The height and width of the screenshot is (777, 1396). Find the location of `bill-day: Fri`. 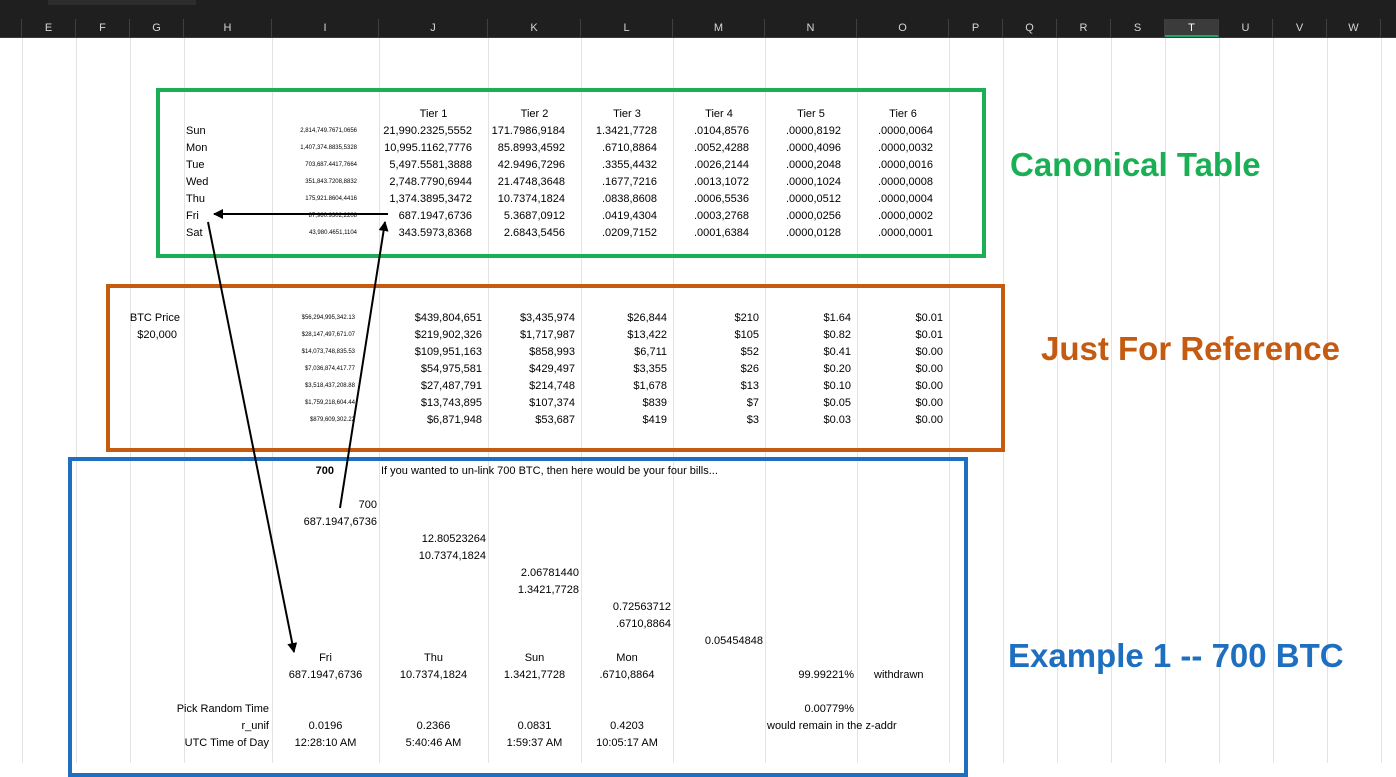

bill-day: Fri is located at coordinates (325, 658).